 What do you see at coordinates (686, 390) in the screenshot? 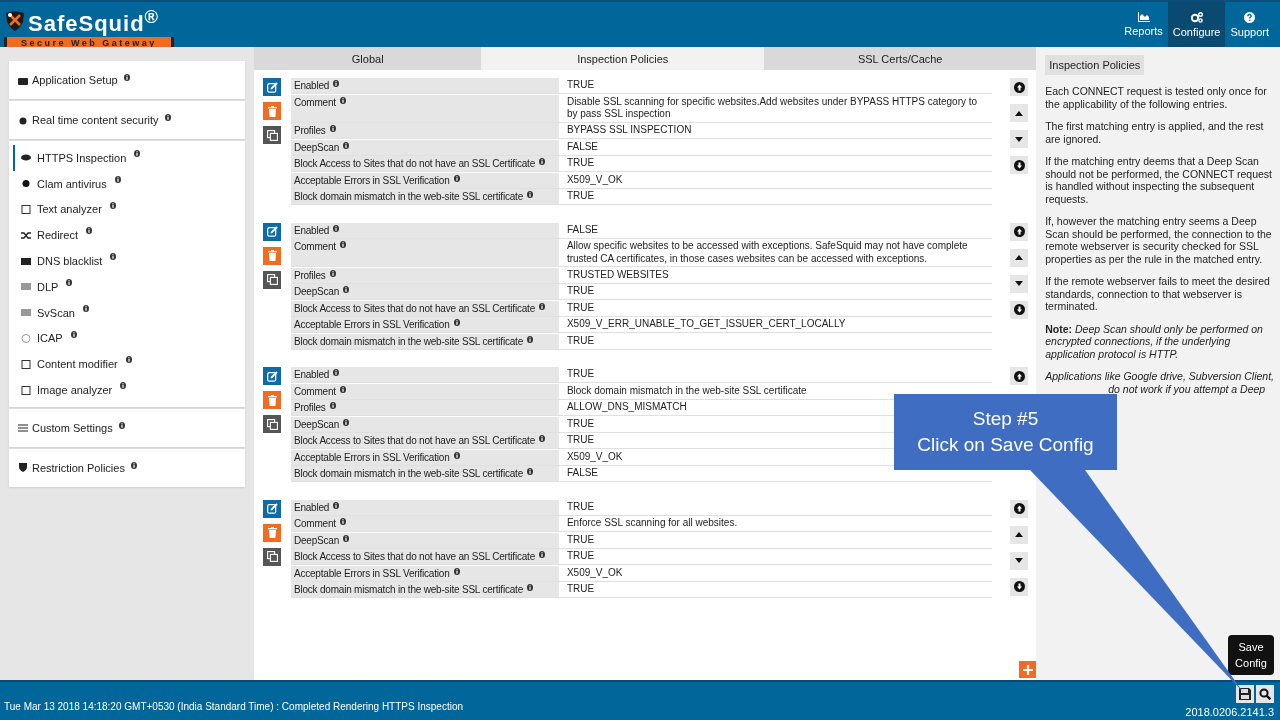
I see `field-value: Block domain mismatch in the web-site SSL certificate` at bounding box center [686, 390].